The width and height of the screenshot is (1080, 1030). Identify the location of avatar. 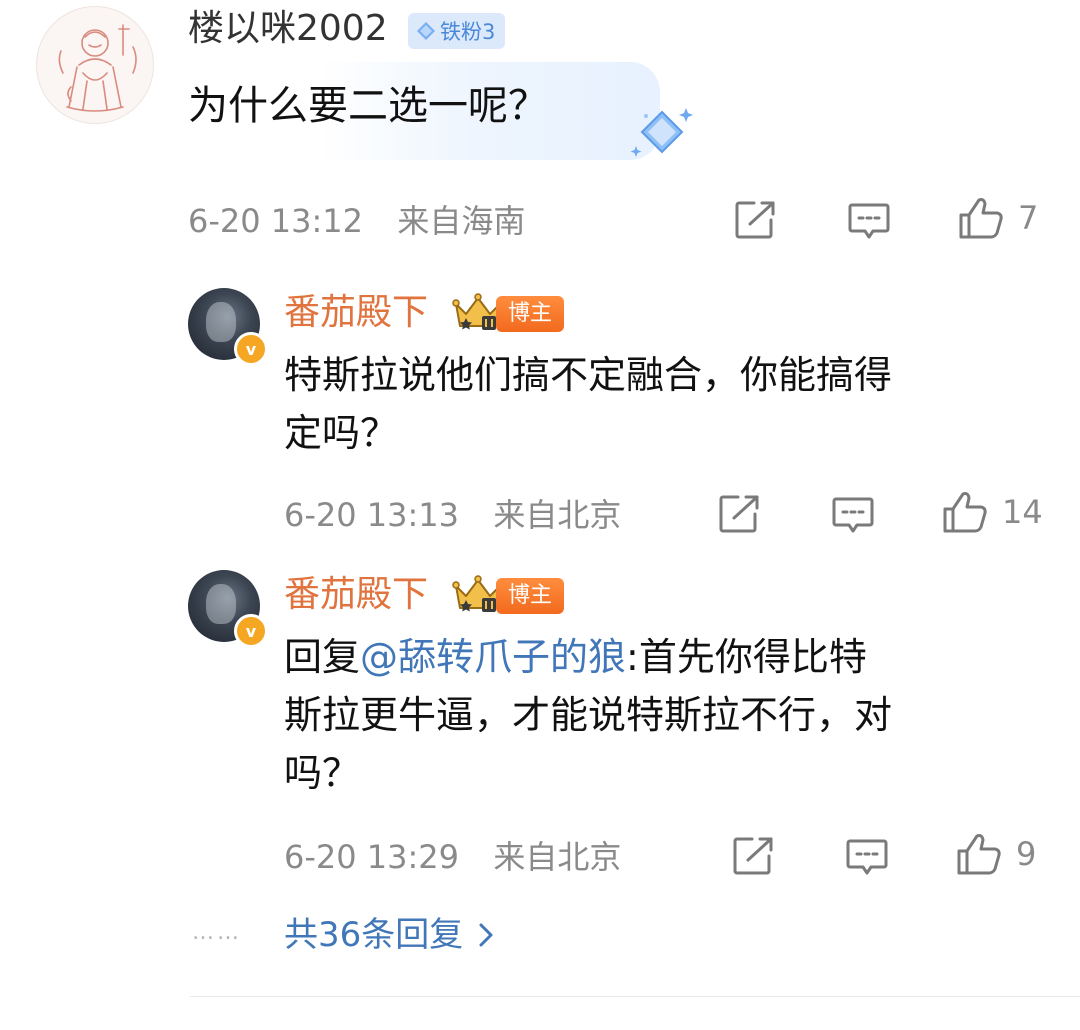
(95, 65).